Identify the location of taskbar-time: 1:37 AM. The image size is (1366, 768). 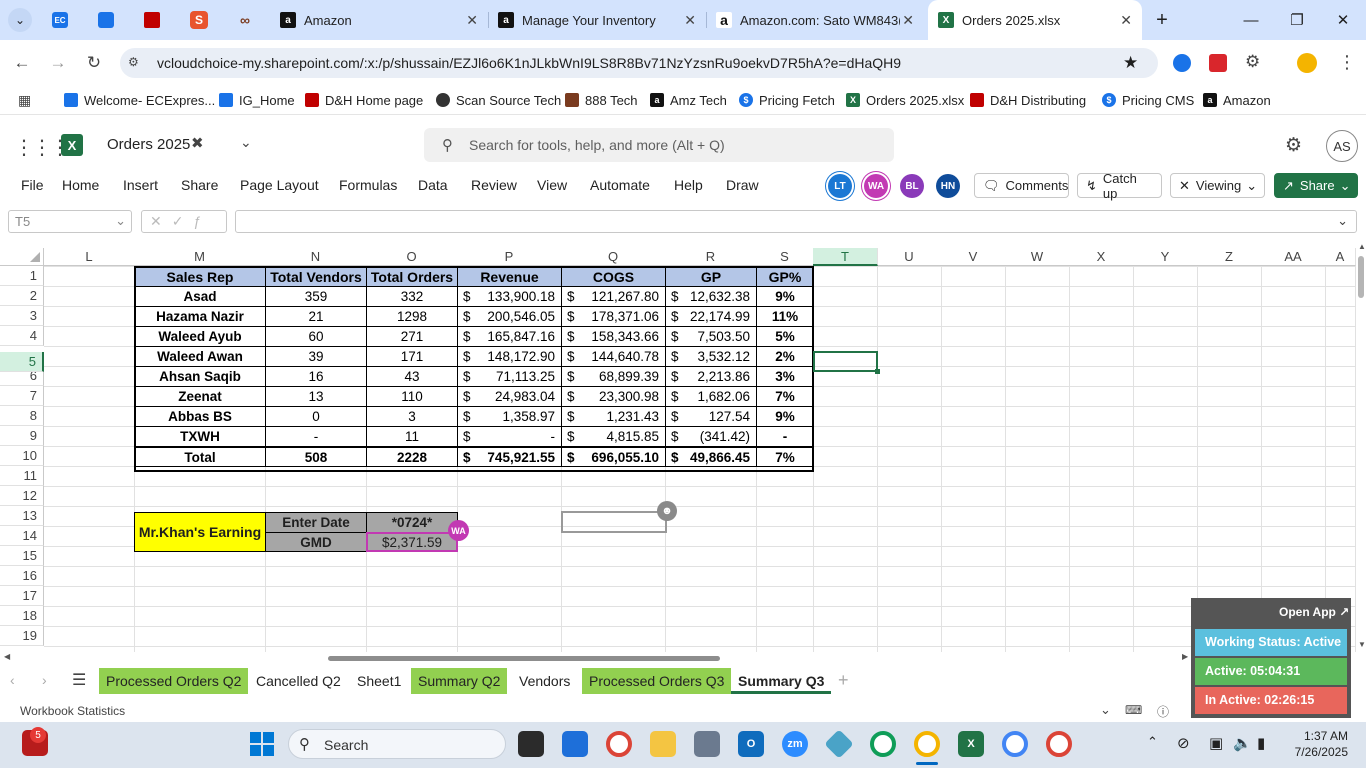
(1319, 736).